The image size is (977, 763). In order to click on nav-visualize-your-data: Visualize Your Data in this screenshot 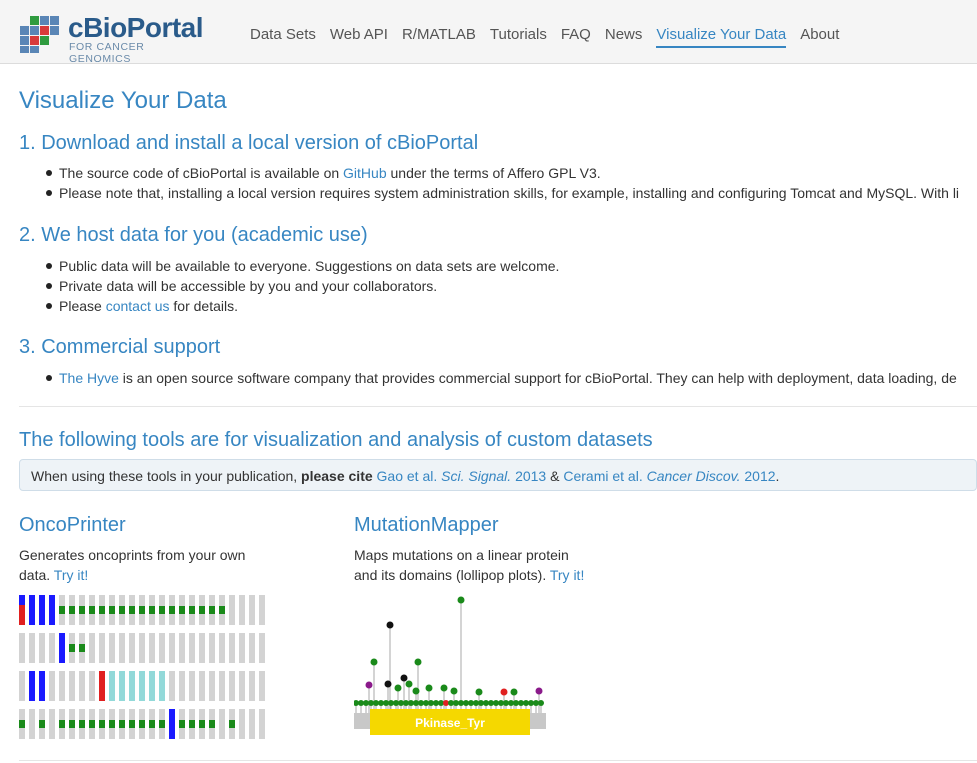, I will do `click(721, 30)`.